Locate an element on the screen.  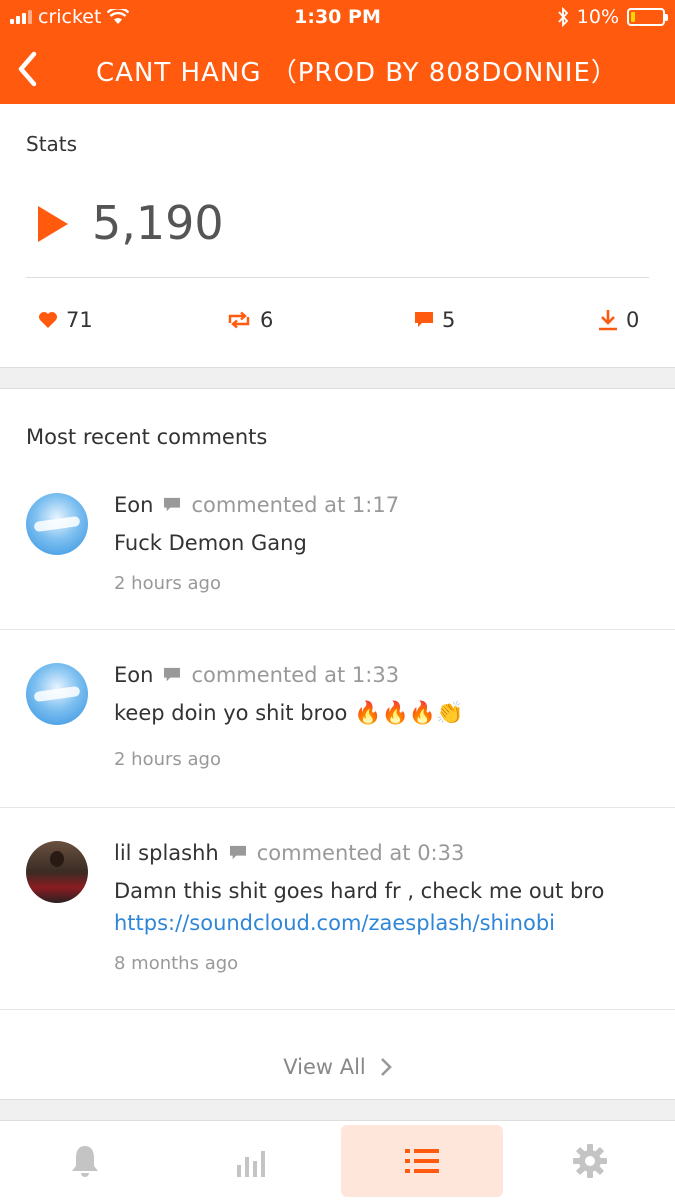
comments-stat: 5 is located at coordinates (434, 320).